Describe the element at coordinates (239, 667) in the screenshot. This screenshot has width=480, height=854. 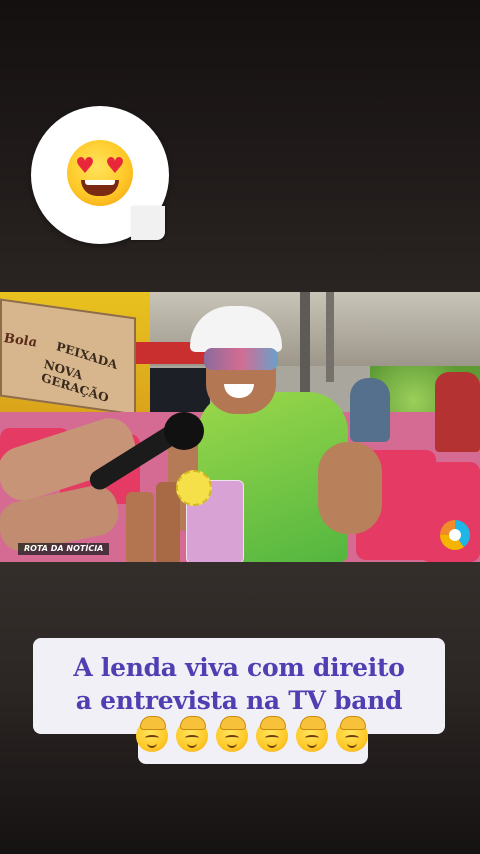
I see `caption-line-1: A lenda viva com direito` at that location.